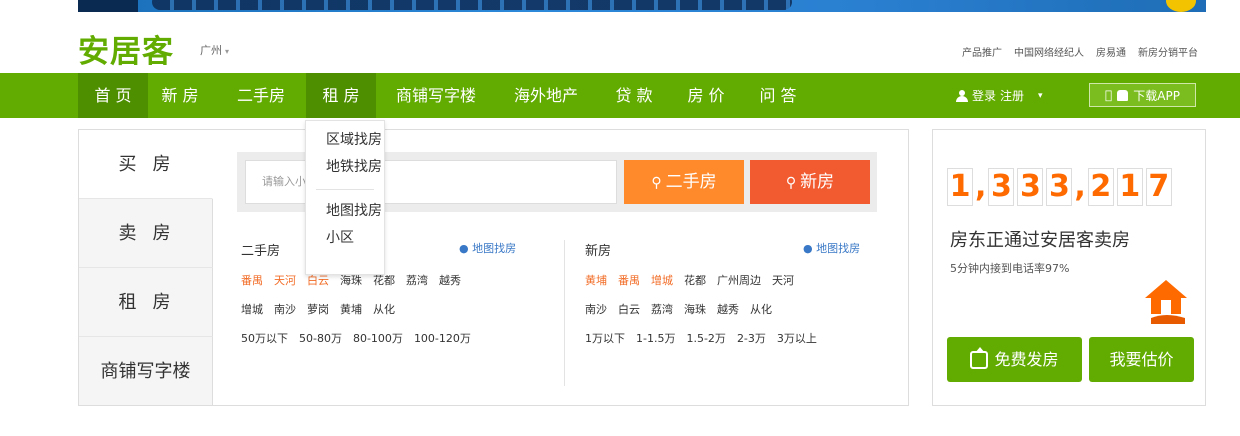  I want to click on promo-subtitle: 5分钟内接到电话率97%, so click(1010, 268).